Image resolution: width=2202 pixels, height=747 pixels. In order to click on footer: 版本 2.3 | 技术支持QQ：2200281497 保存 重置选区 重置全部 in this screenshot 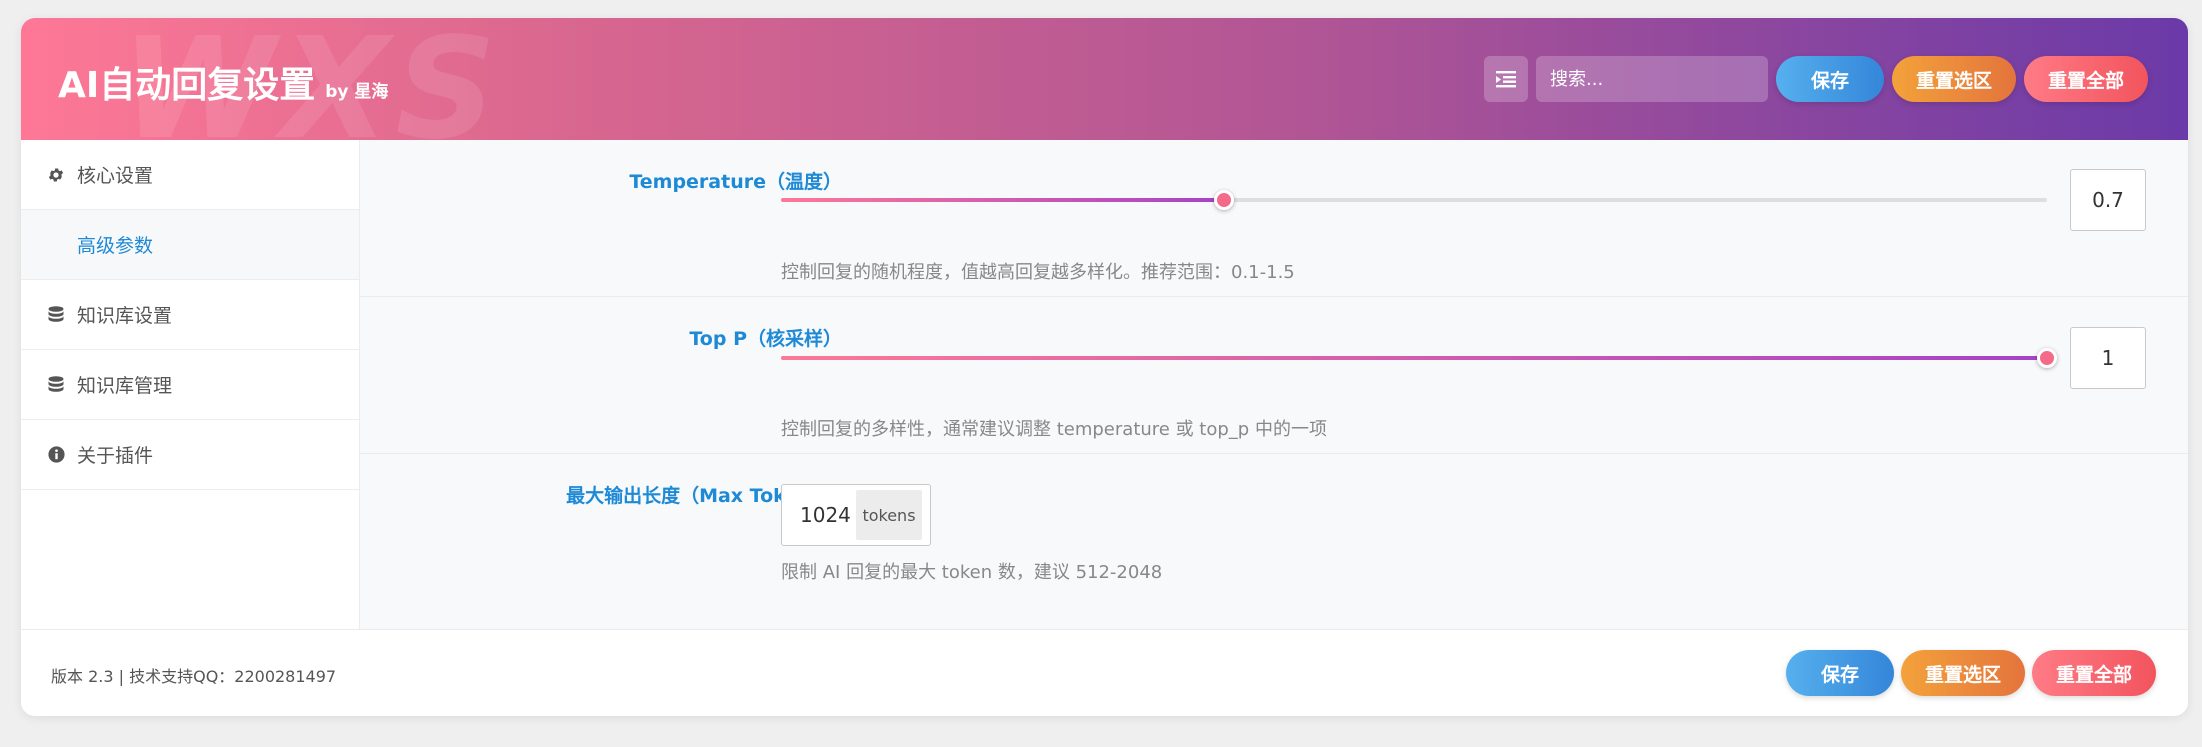, I will do `click(1104, 672)`.